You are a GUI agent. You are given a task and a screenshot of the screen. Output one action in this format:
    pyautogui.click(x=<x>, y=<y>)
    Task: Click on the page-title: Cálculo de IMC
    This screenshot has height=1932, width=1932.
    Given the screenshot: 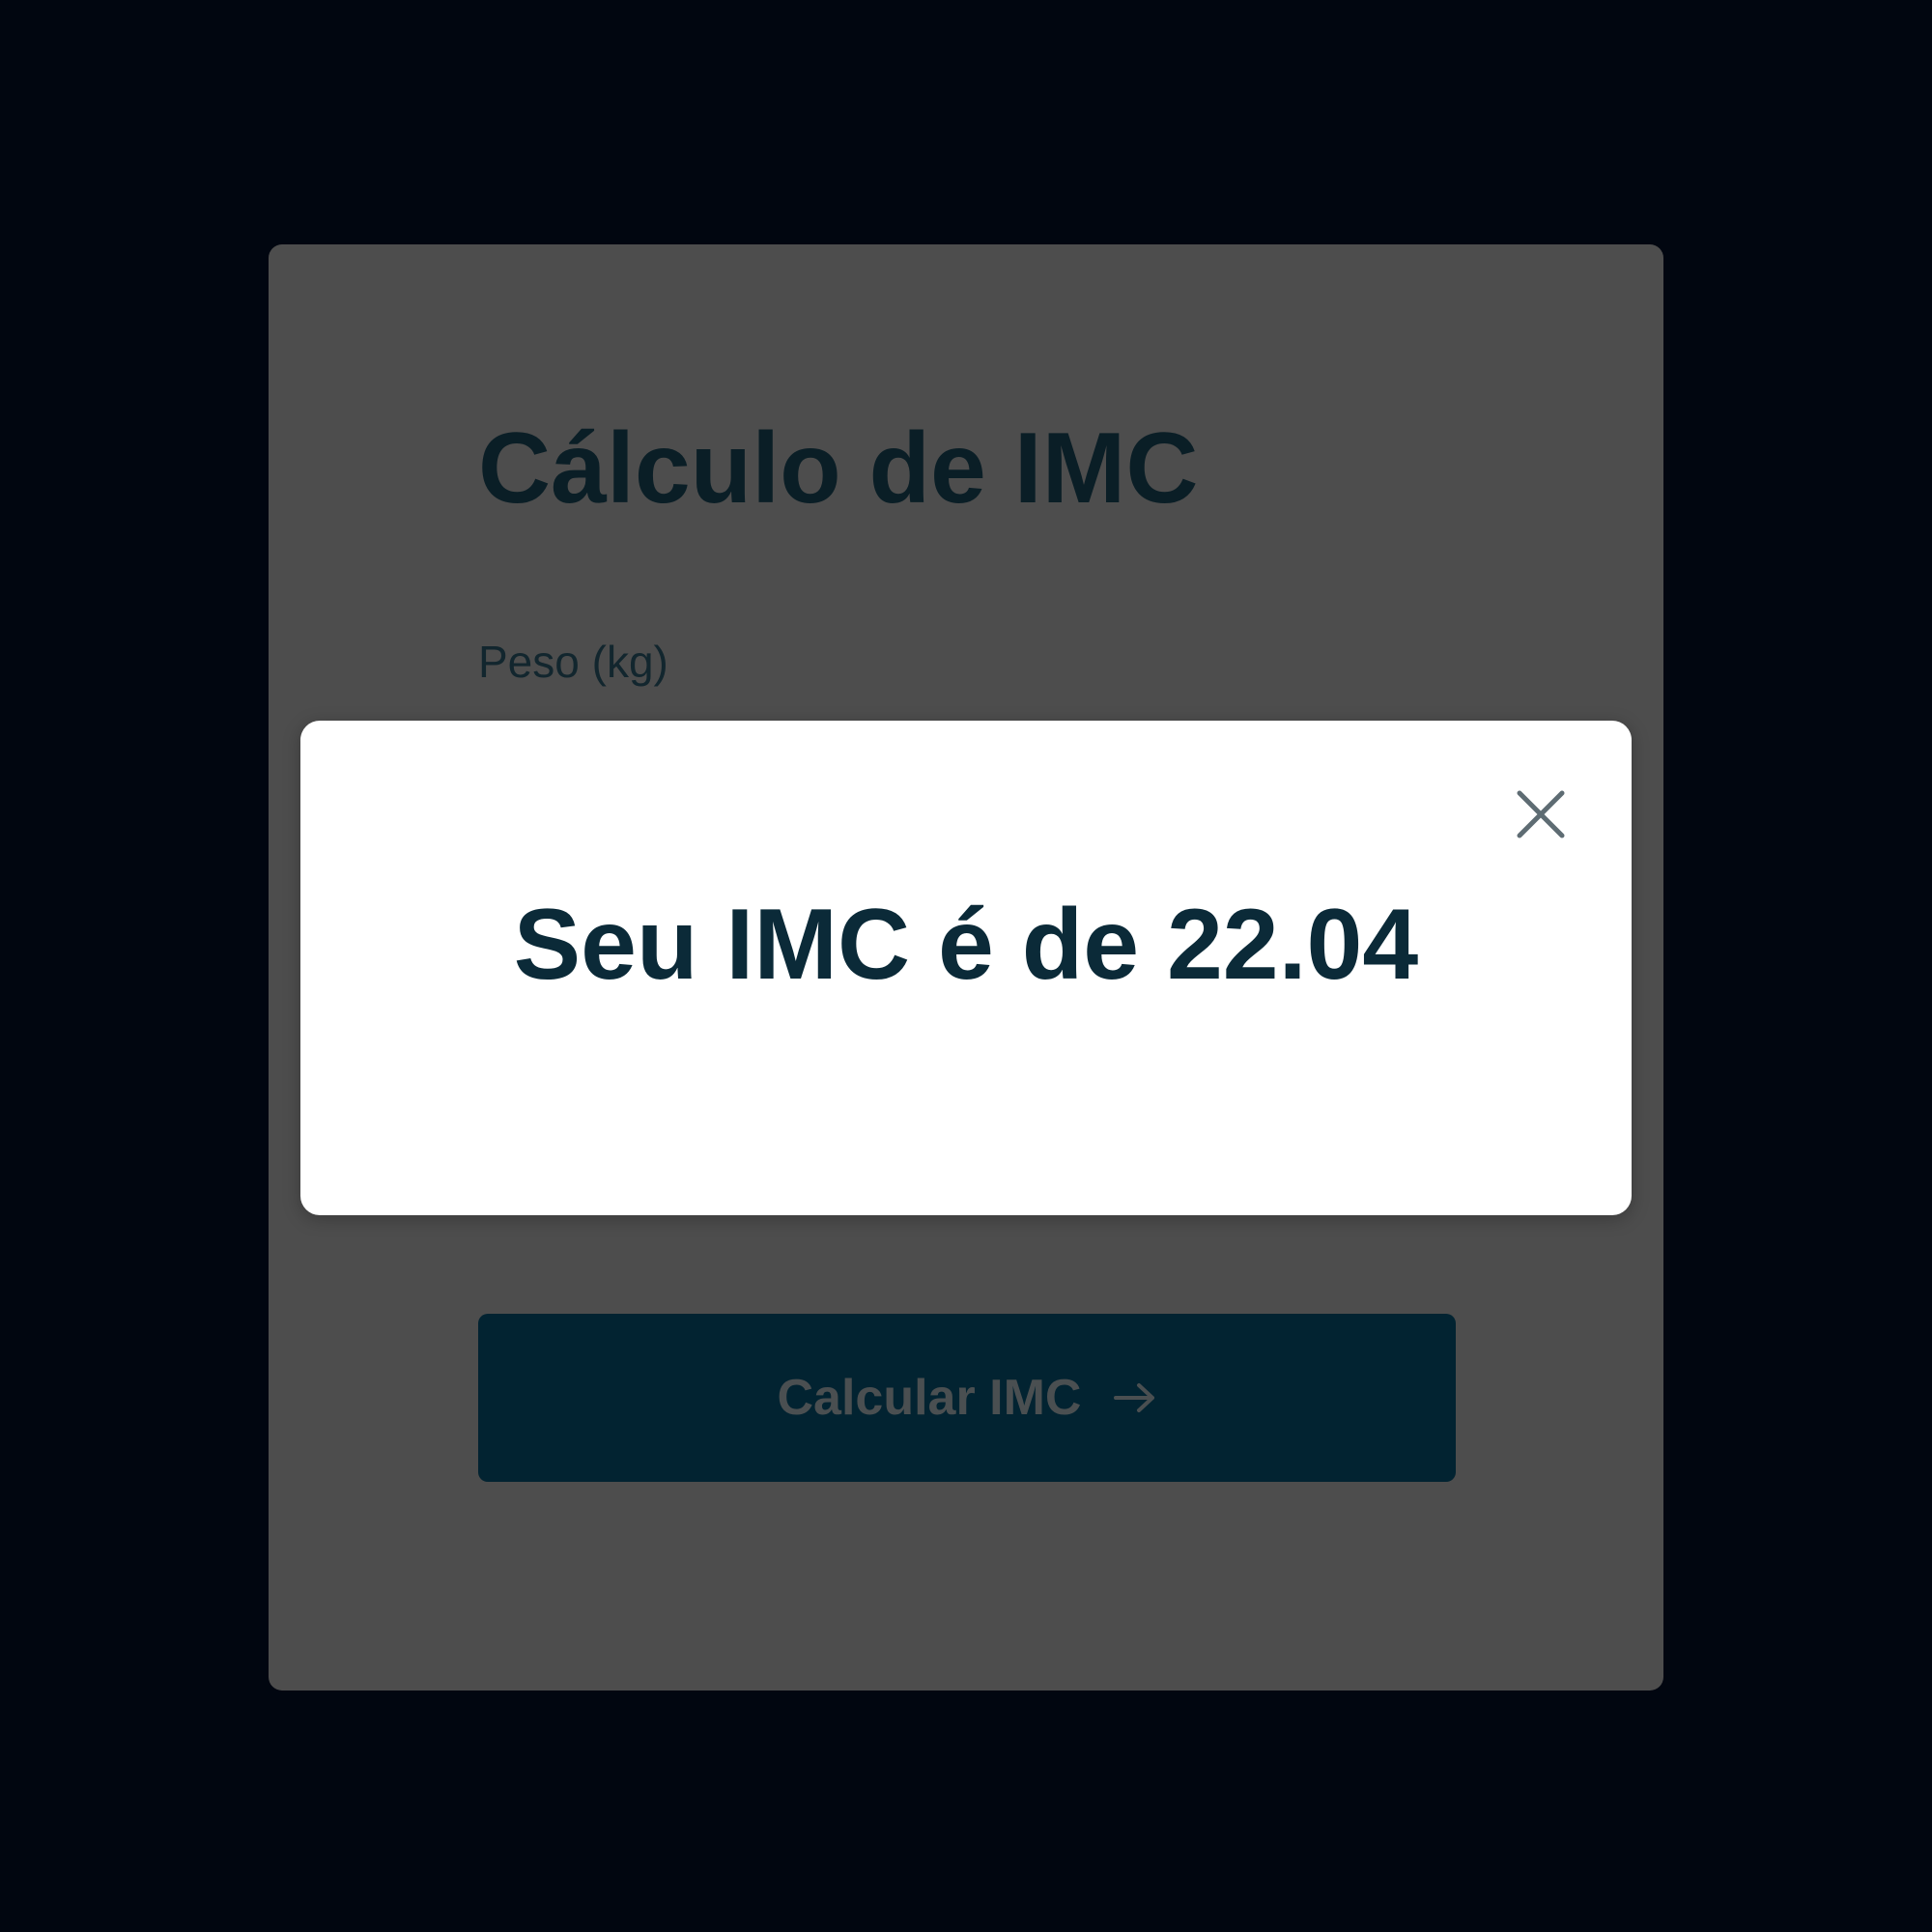 What is the action you would take?
    pyautogui.click(x=838, y=468)
    